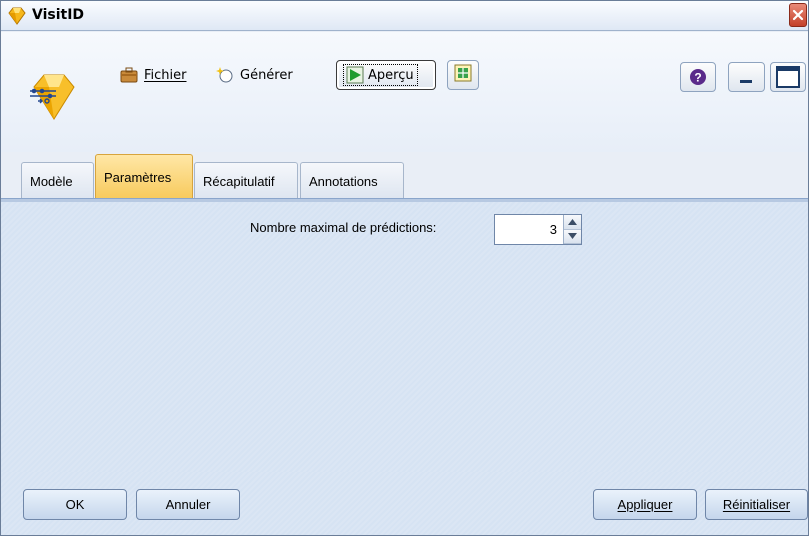  I want to click on close-button, so click(798, 15).